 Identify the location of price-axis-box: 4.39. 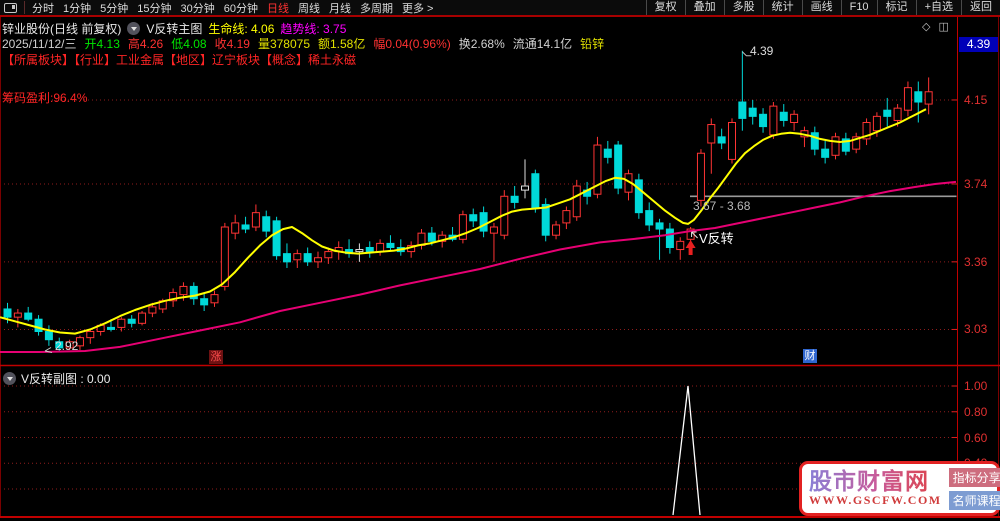
(978, 44).